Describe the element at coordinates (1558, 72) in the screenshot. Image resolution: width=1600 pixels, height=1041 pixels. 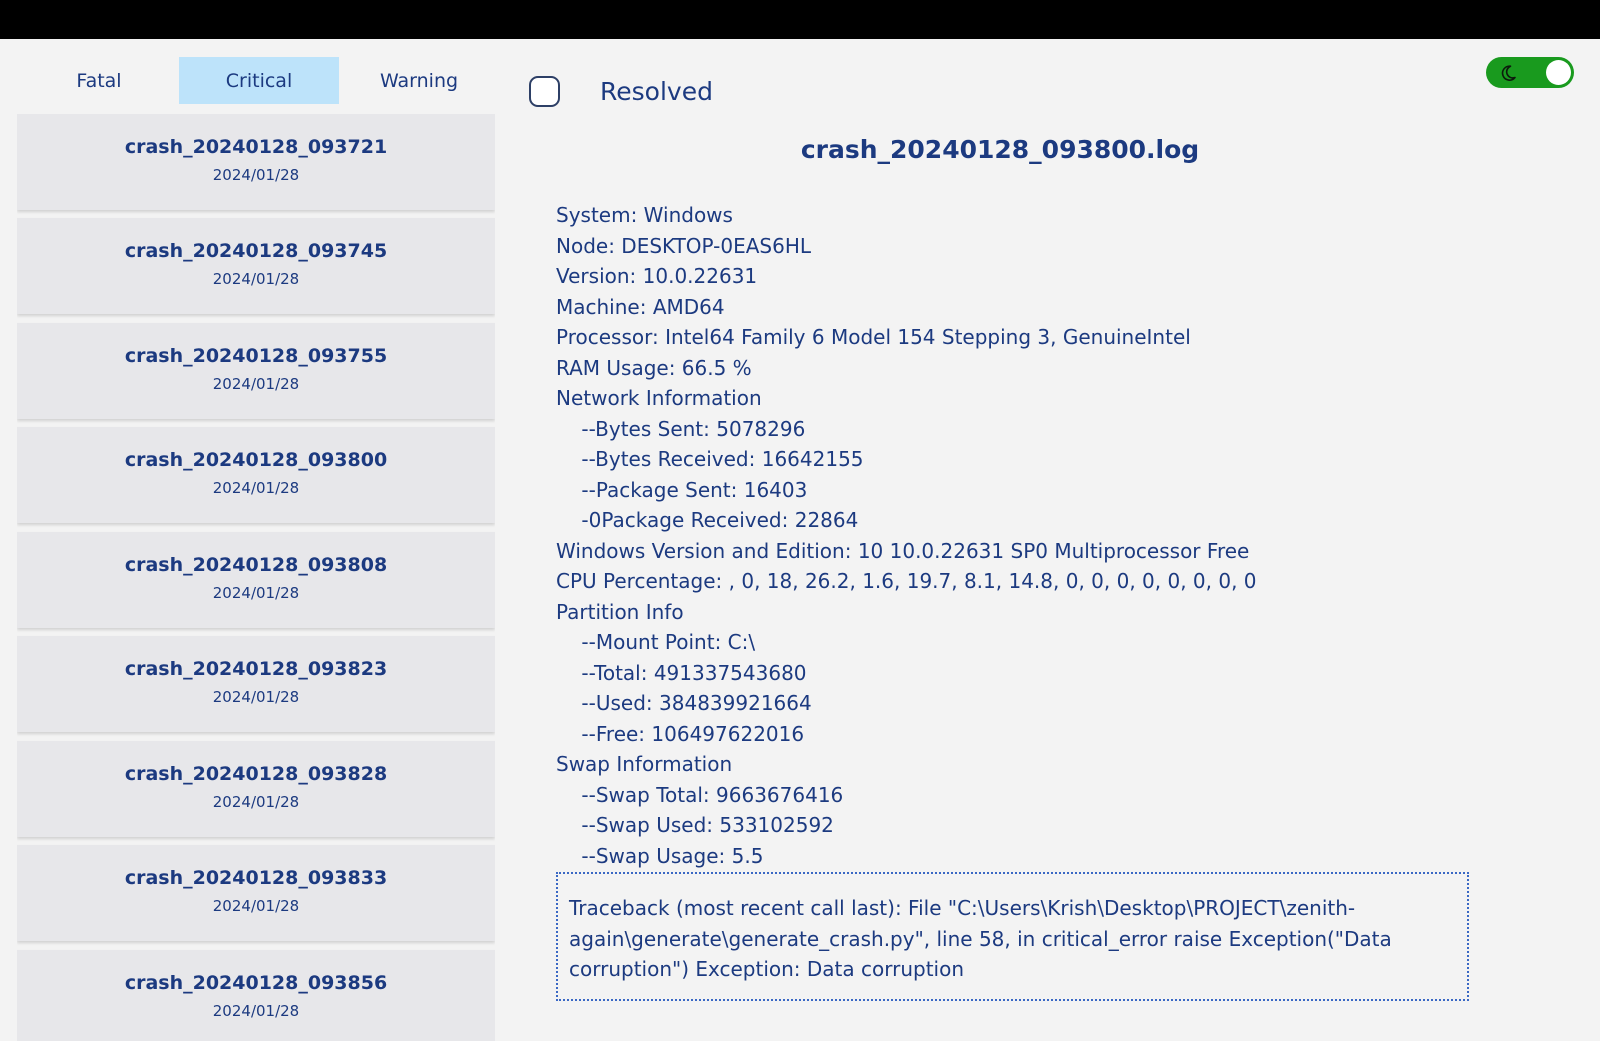
I see `toggle-knob` at that location.